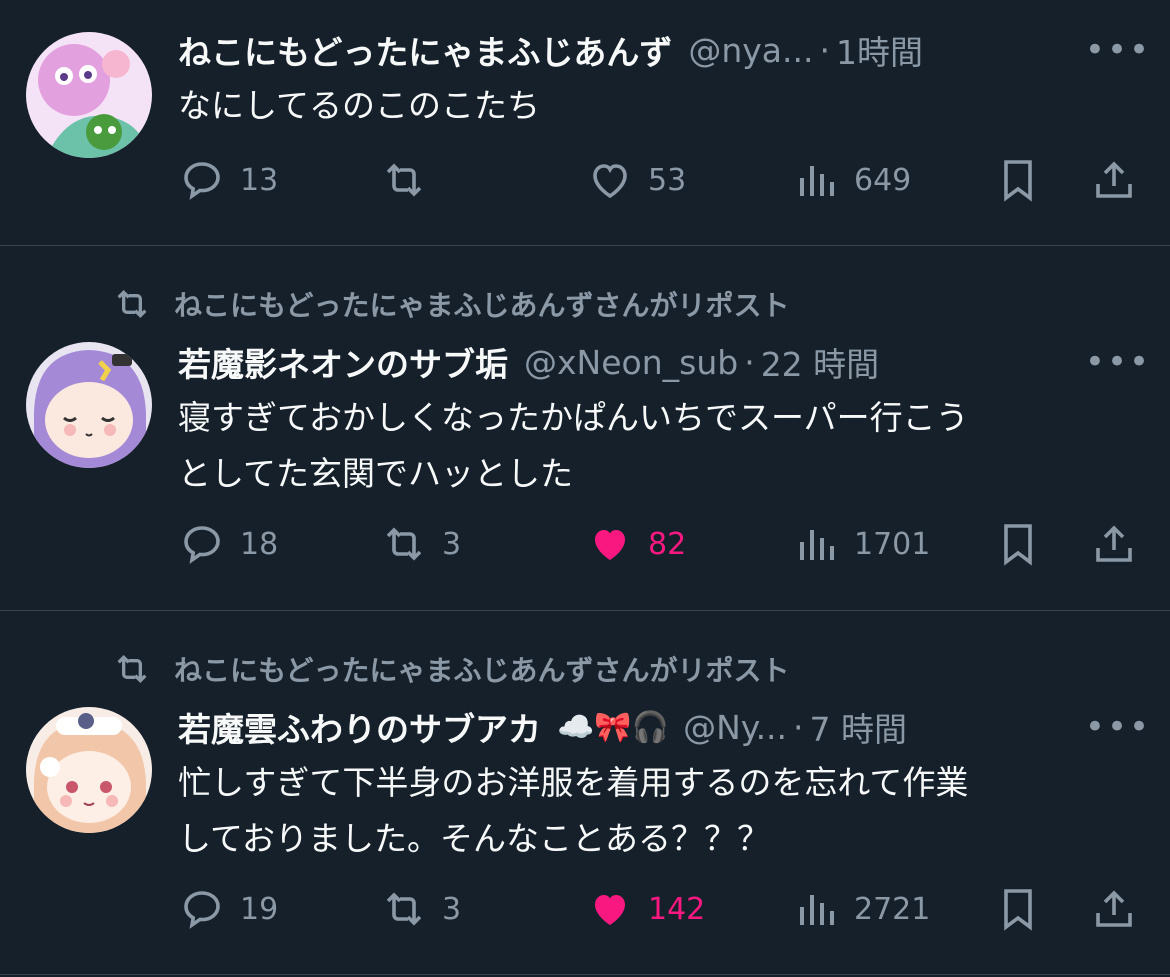 The height and width of the screenshot is (977, 1170). I want to click on reply-count: 13, so click(259, 180).